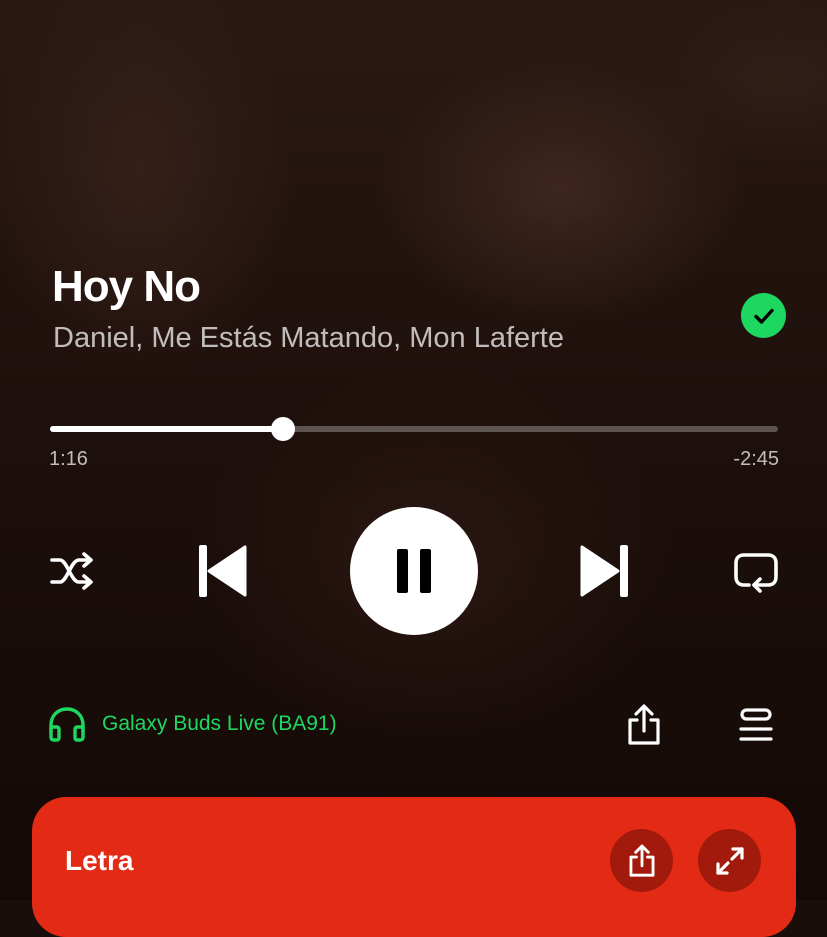 Image resolution: width=827 pixels, height=937 pixels. I want to click on lyrics-expand-button, so click(729, 860).